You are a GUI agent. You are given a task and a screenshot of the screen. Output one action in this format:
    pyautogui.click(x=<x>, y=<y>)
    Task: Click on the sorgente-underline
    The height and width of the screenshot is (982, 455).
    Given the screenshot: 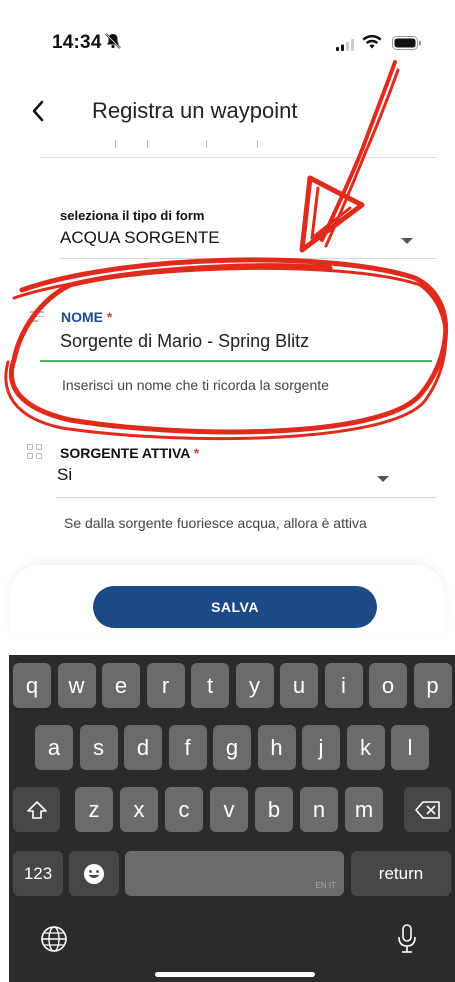 What is the action you would take?
    pyautogui.click(x=246, y=497)
    